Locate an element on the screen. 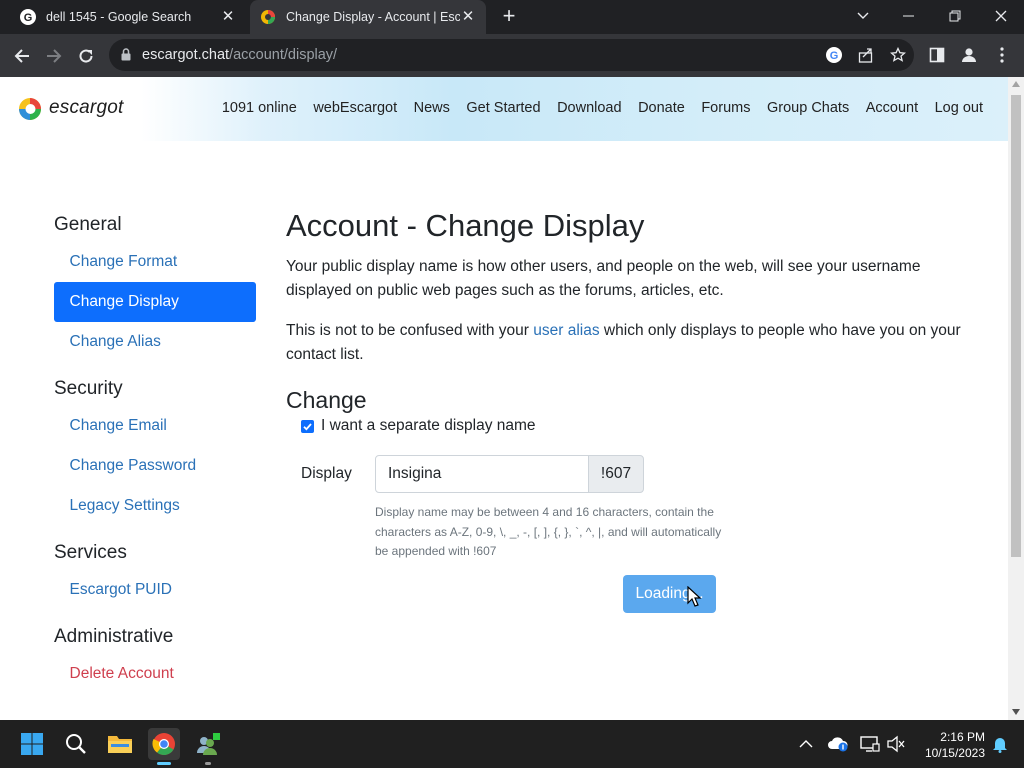 This screenshot has width=1024, height=768. google-icon: G is located at coordinates (28, 17).